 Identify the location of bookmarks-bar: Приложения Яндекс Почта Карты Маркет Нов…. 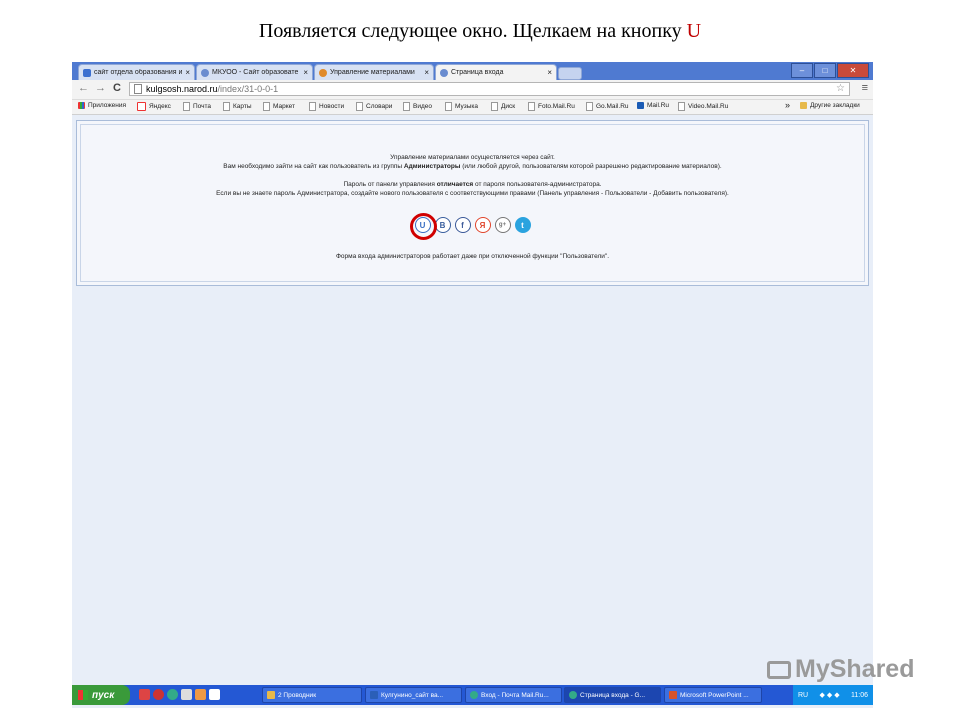
(472, 107).